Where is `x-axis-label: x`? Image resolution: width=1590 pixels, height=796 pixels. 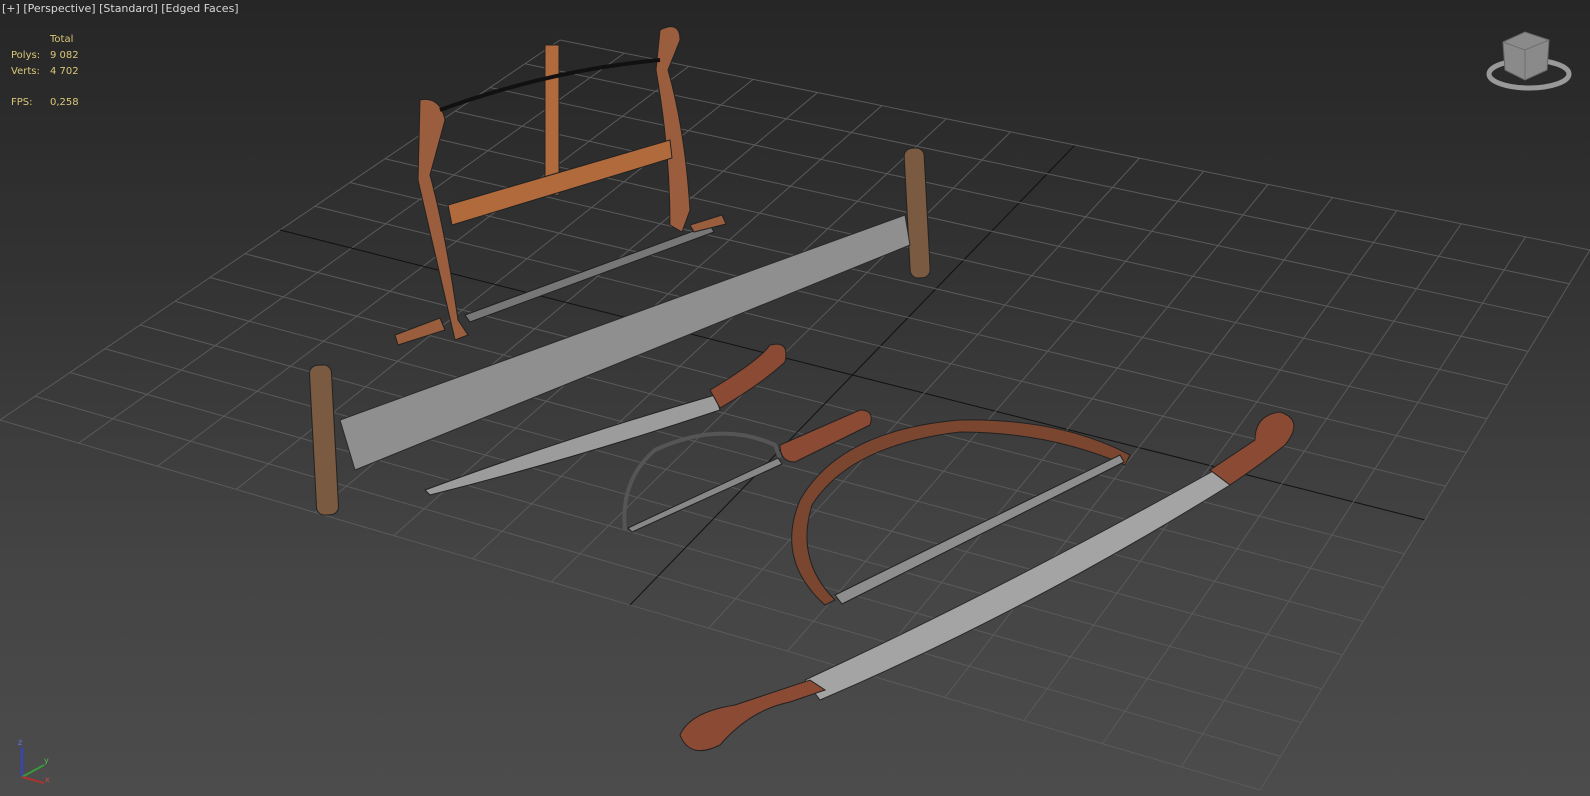 x-axis-label: x is located at coordinates (47, 779).